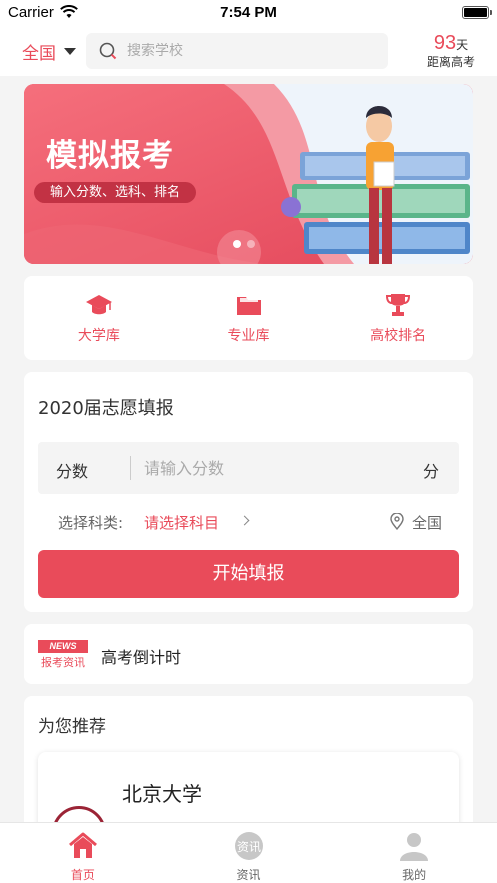 Image resolution: width=497 pixels, height=883 pixels. Describe the element at coordinates (98, 336) in the screenshot. I see `quick-link-label: 大学库` at that location.